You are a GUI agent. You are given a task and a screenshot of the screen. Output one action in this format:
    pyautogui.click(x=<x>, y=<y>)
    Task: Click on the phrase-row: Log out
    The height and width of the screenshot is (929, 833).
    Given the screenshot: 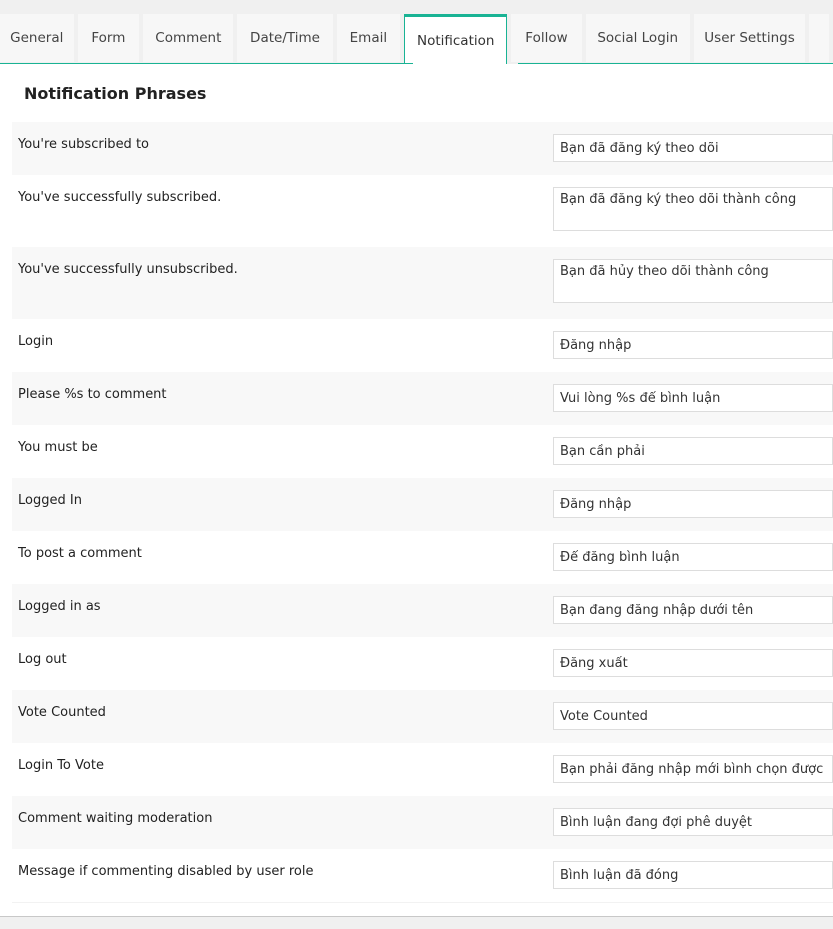 What is the action you would take?
    pyautogui.click(x=422, y=663)
    